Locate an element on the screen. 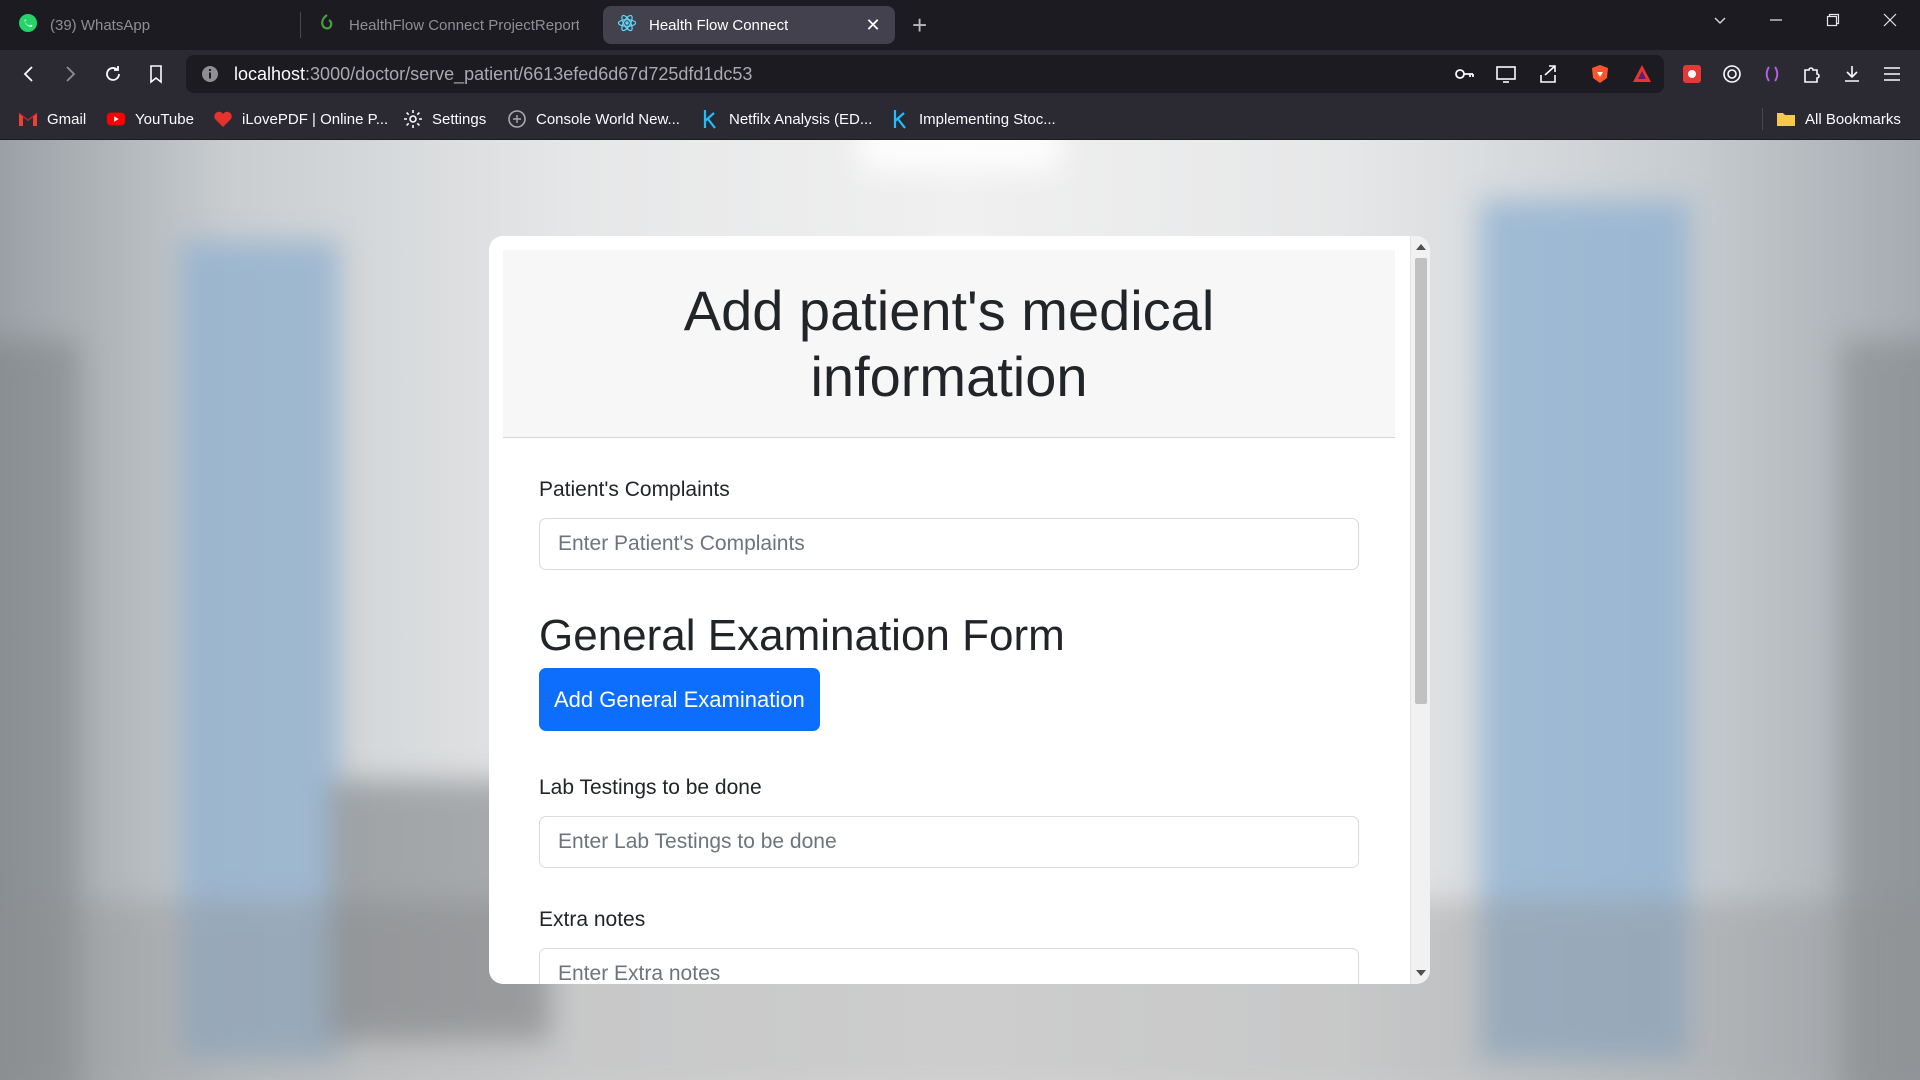  page-title: Add patient's medical information is located at coordinates (949, 343).